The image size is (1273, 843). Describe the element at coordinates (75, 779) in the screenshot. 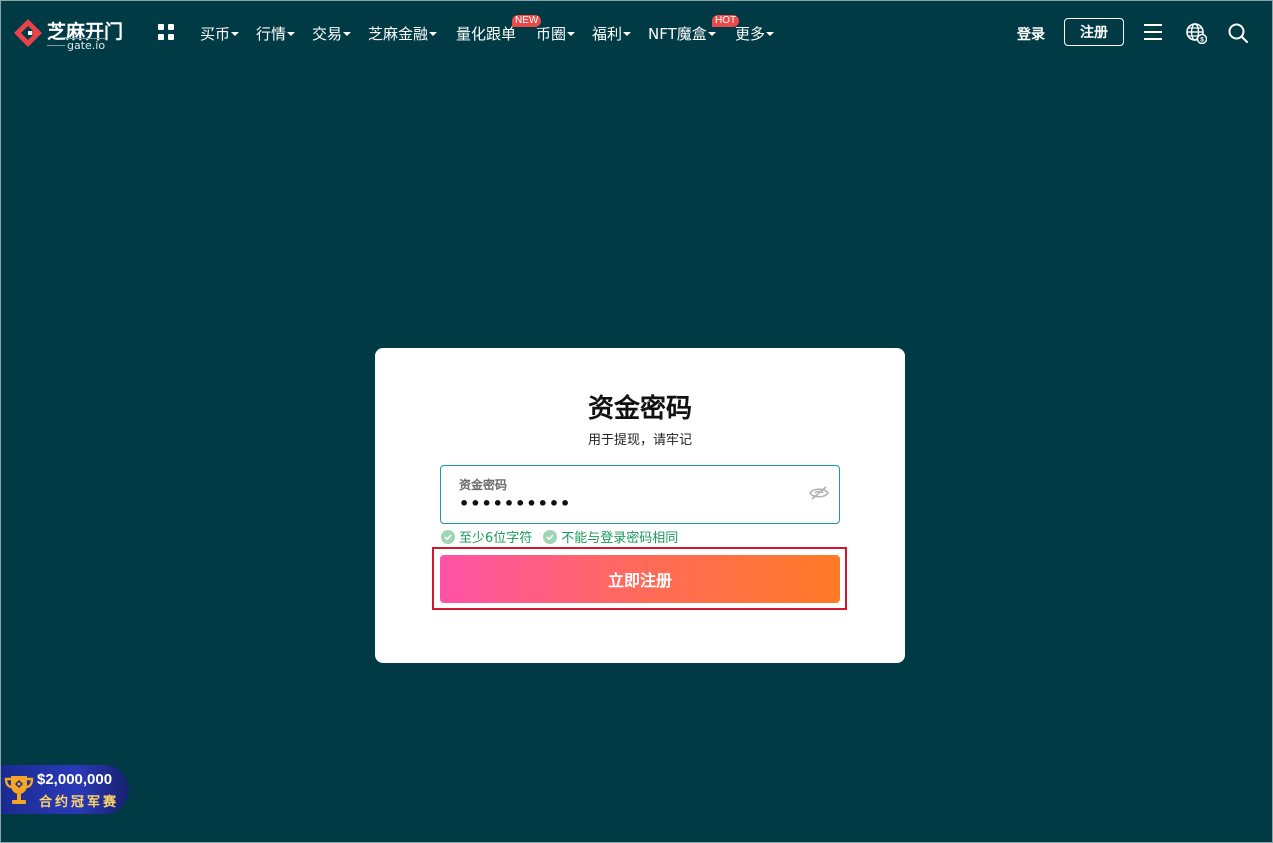

I see `promo-amount: $2,000,000` at that location.